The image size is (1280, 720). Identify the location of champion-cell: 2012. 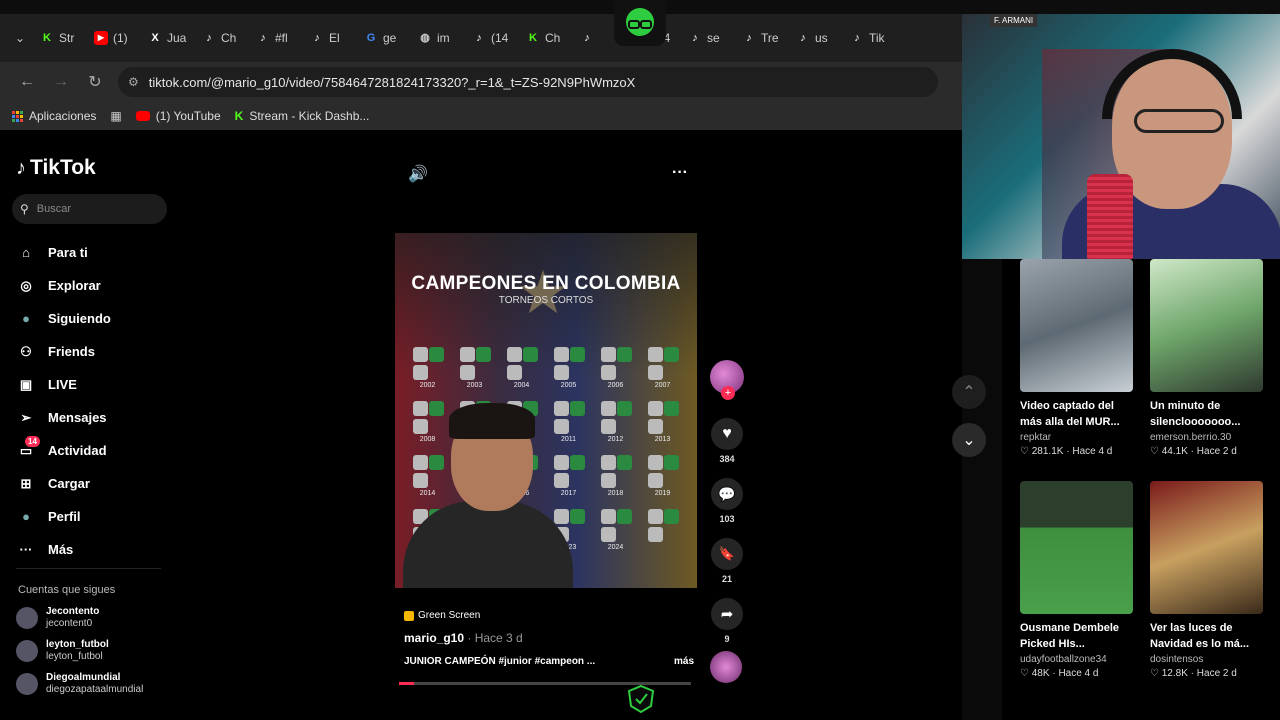
(615, 421).